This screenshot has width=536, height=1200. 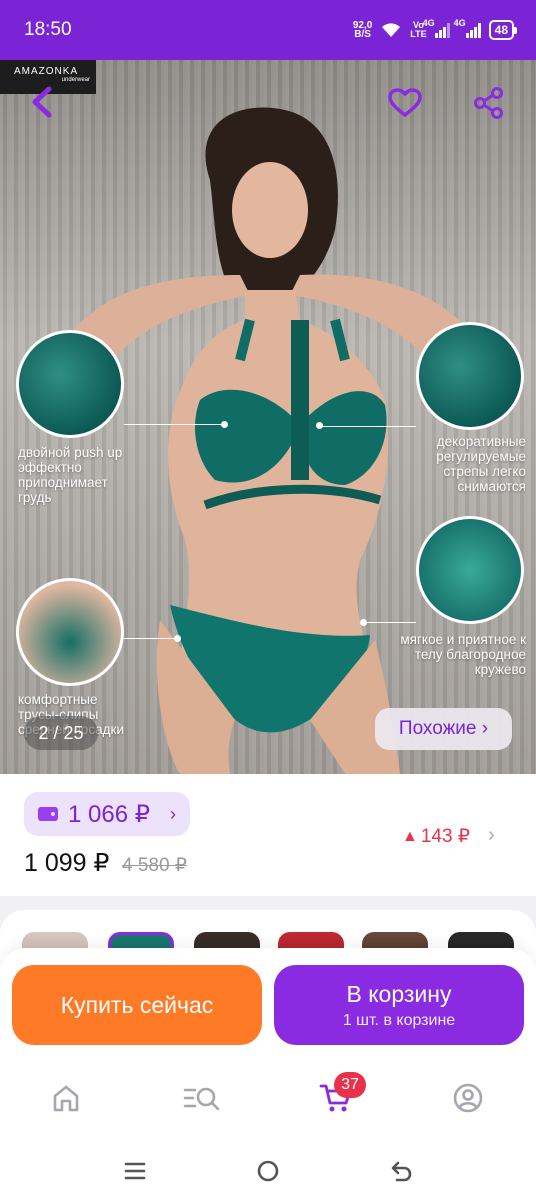 I want to click on back-arrow-icon, so click(x=42, y=102).